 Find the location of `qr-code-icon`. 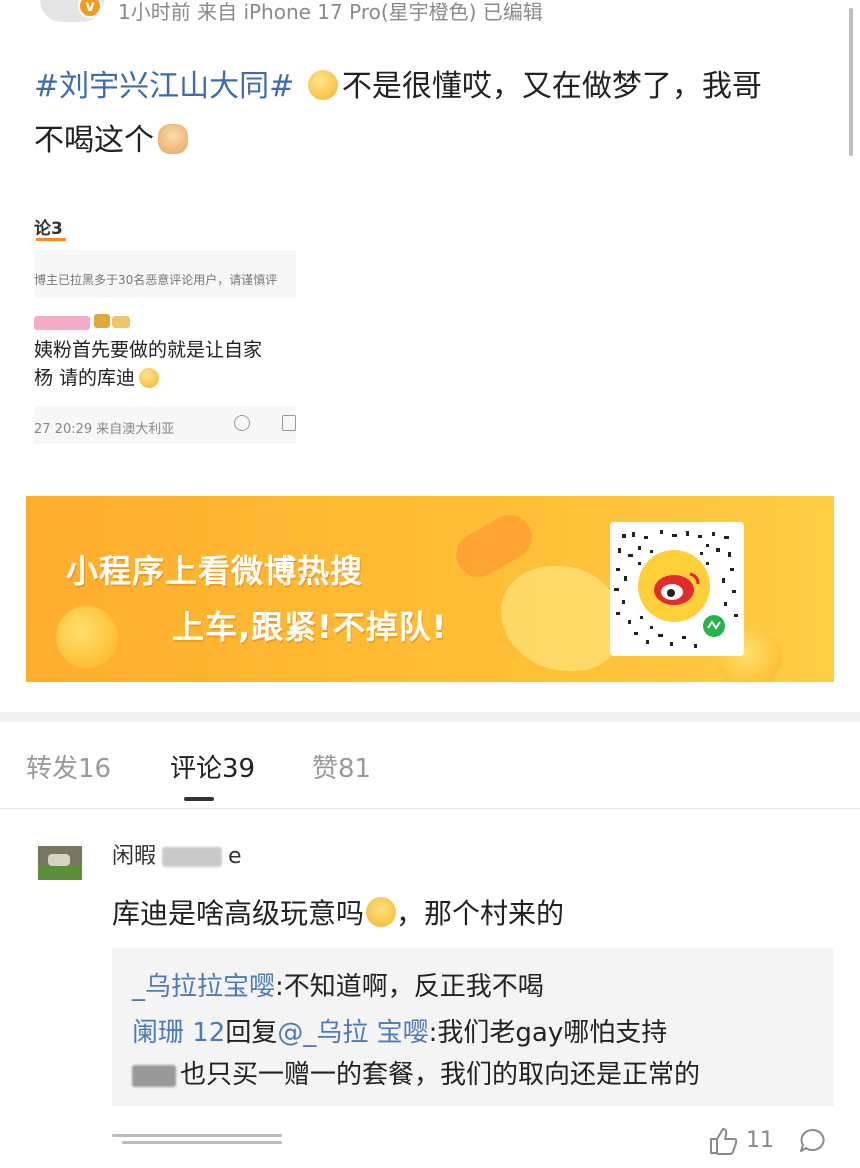

qr-code-icon is located at coordinates (677, 589).